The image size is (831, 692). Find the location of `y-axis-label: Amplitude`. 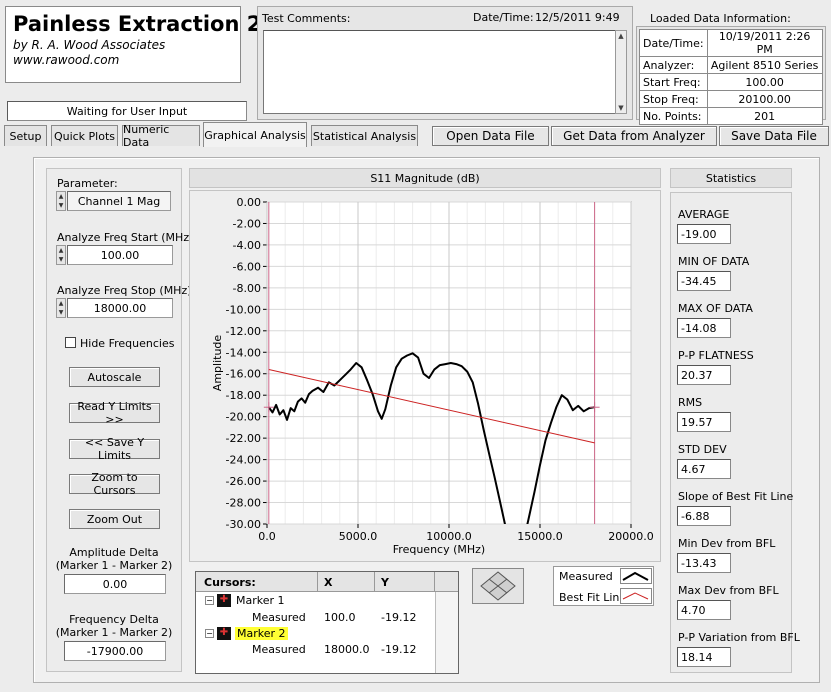

y-axis-label: Amplitude is located at coordinates (217, 363).